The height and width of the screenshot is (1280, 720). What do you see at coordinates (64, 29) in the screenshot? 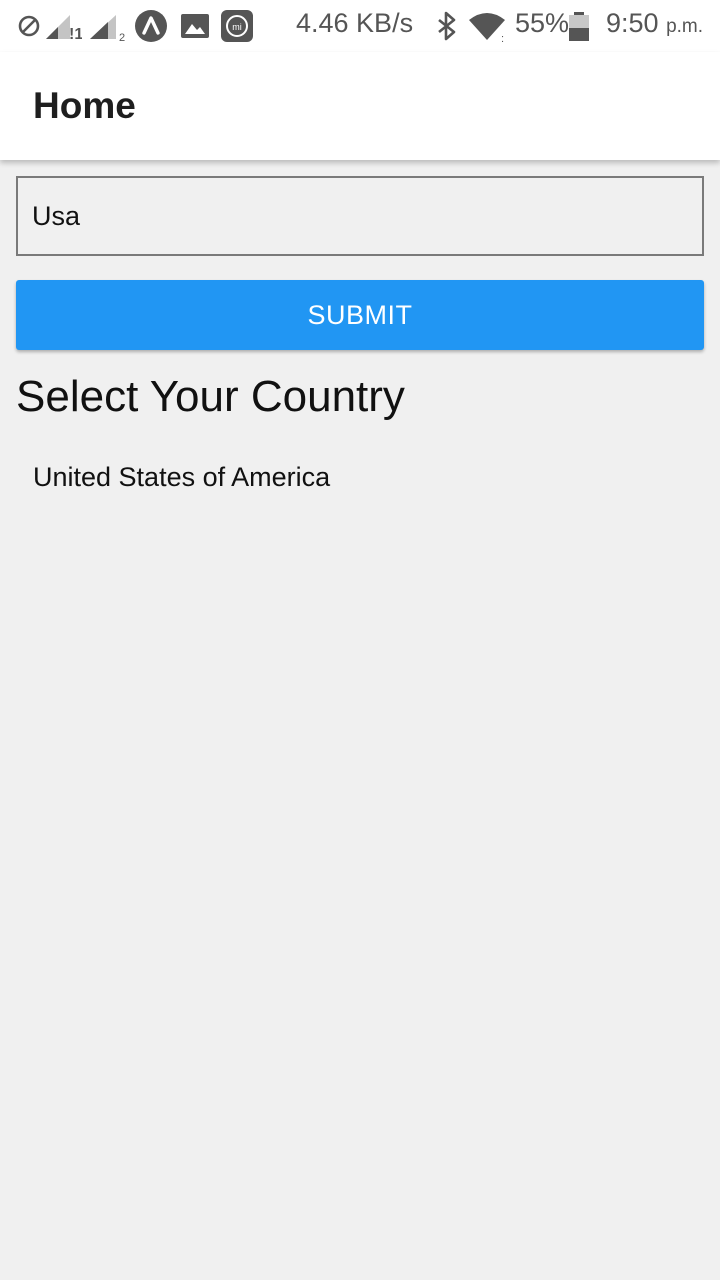
I see `signal-sim1-icon: !1` at bounding box center [64, 29].